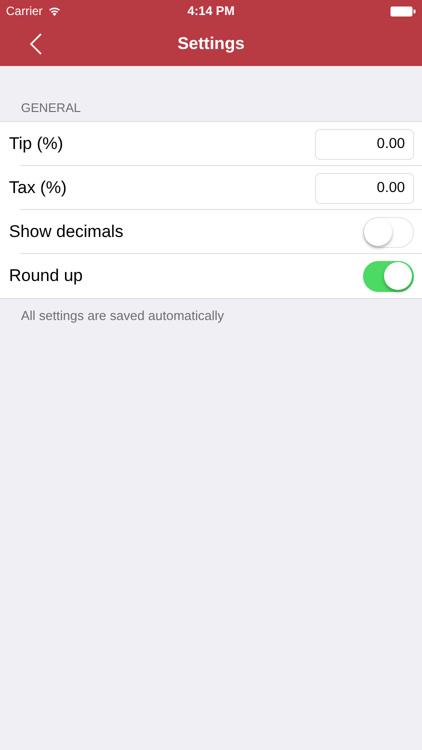 The image size is (422, 750). What do you see at coordinates (66, 232) in the screenshot?
I see `row-label: Show decimals` at bounding box center [66, 232].